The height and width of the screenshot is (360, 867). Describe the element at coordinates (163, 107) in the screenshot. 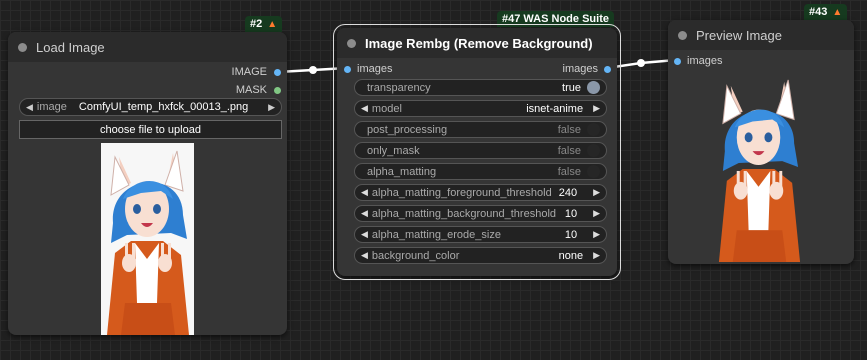

I see `widget-value: ComfyUI_temp_hxfck_00013_.png` at that location.